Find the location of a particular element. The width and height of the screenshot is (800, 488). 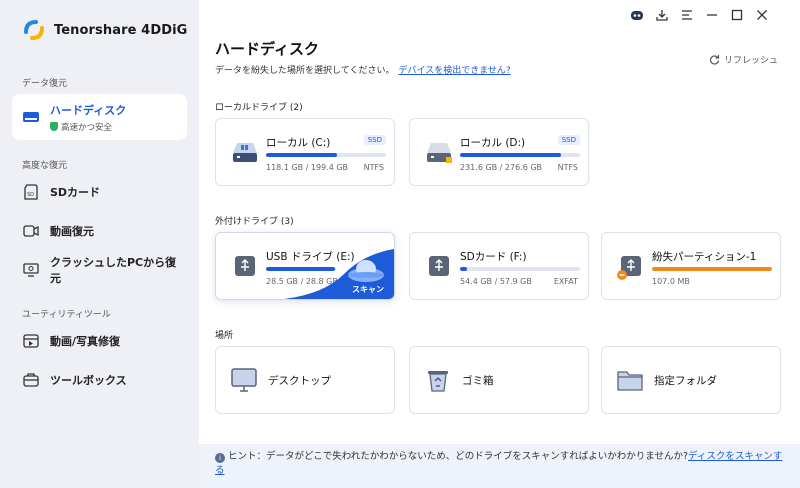

sidebar-item-label: 動画復元 is located at coordinates (72, 231).